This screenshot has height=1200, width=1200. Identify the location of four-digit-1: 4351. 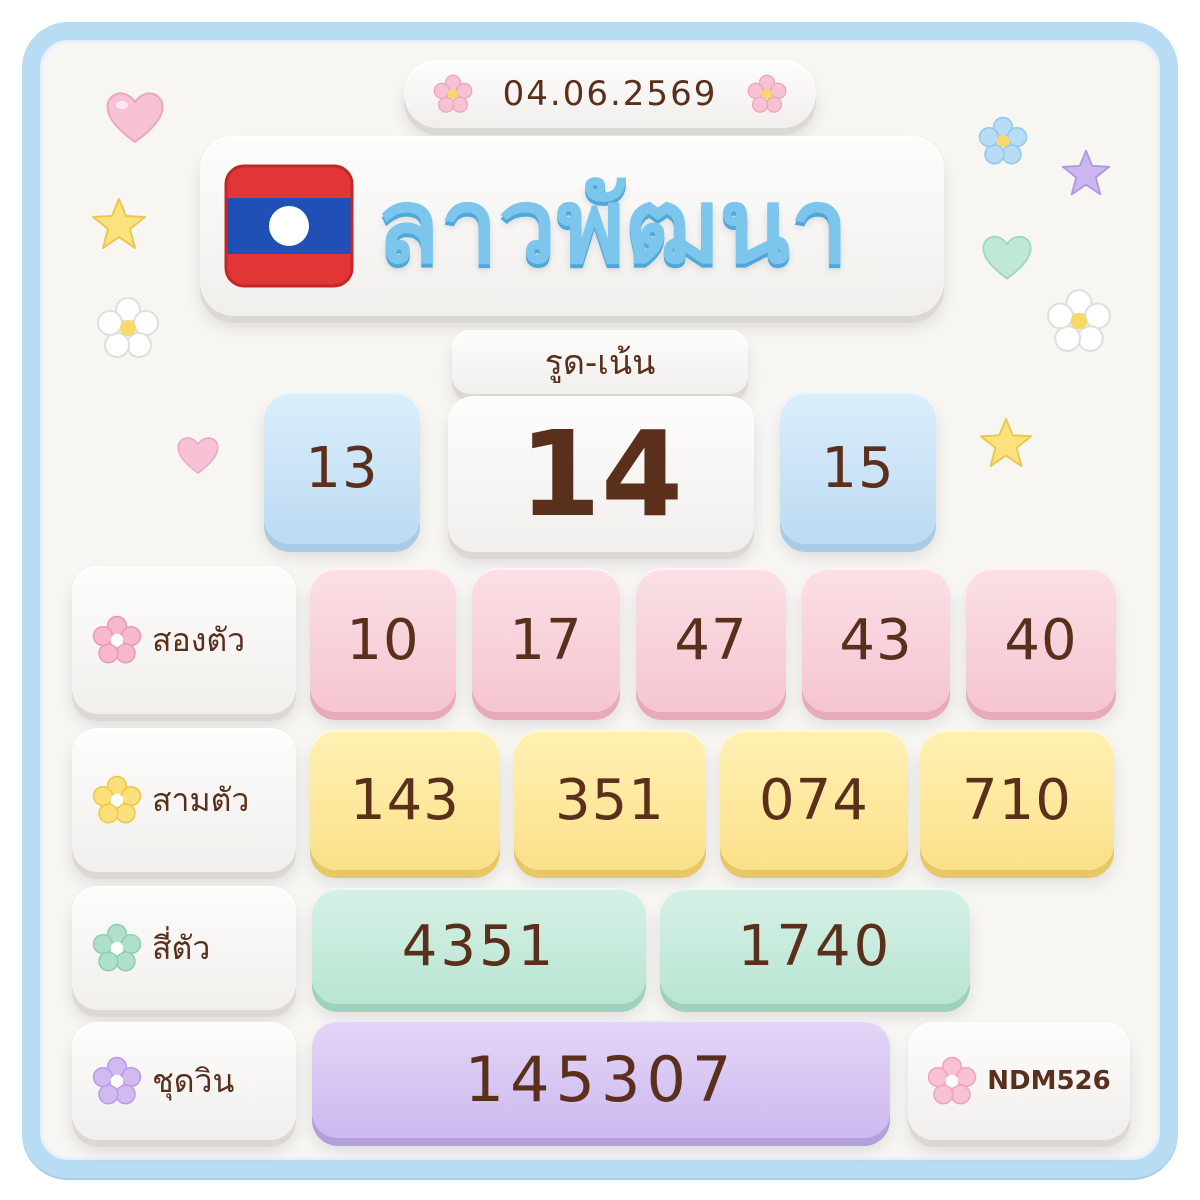
(479, 946).